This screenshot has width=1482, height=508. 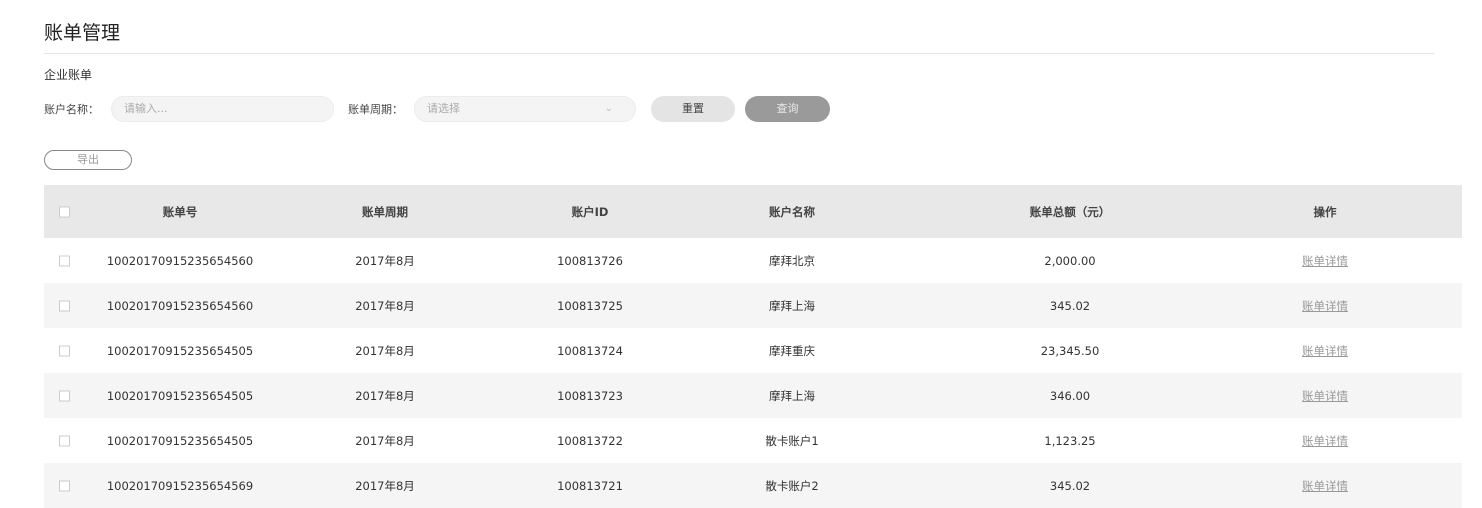 I want to click on bill-no: 10020170915235654560, so click(x=180, y=305).